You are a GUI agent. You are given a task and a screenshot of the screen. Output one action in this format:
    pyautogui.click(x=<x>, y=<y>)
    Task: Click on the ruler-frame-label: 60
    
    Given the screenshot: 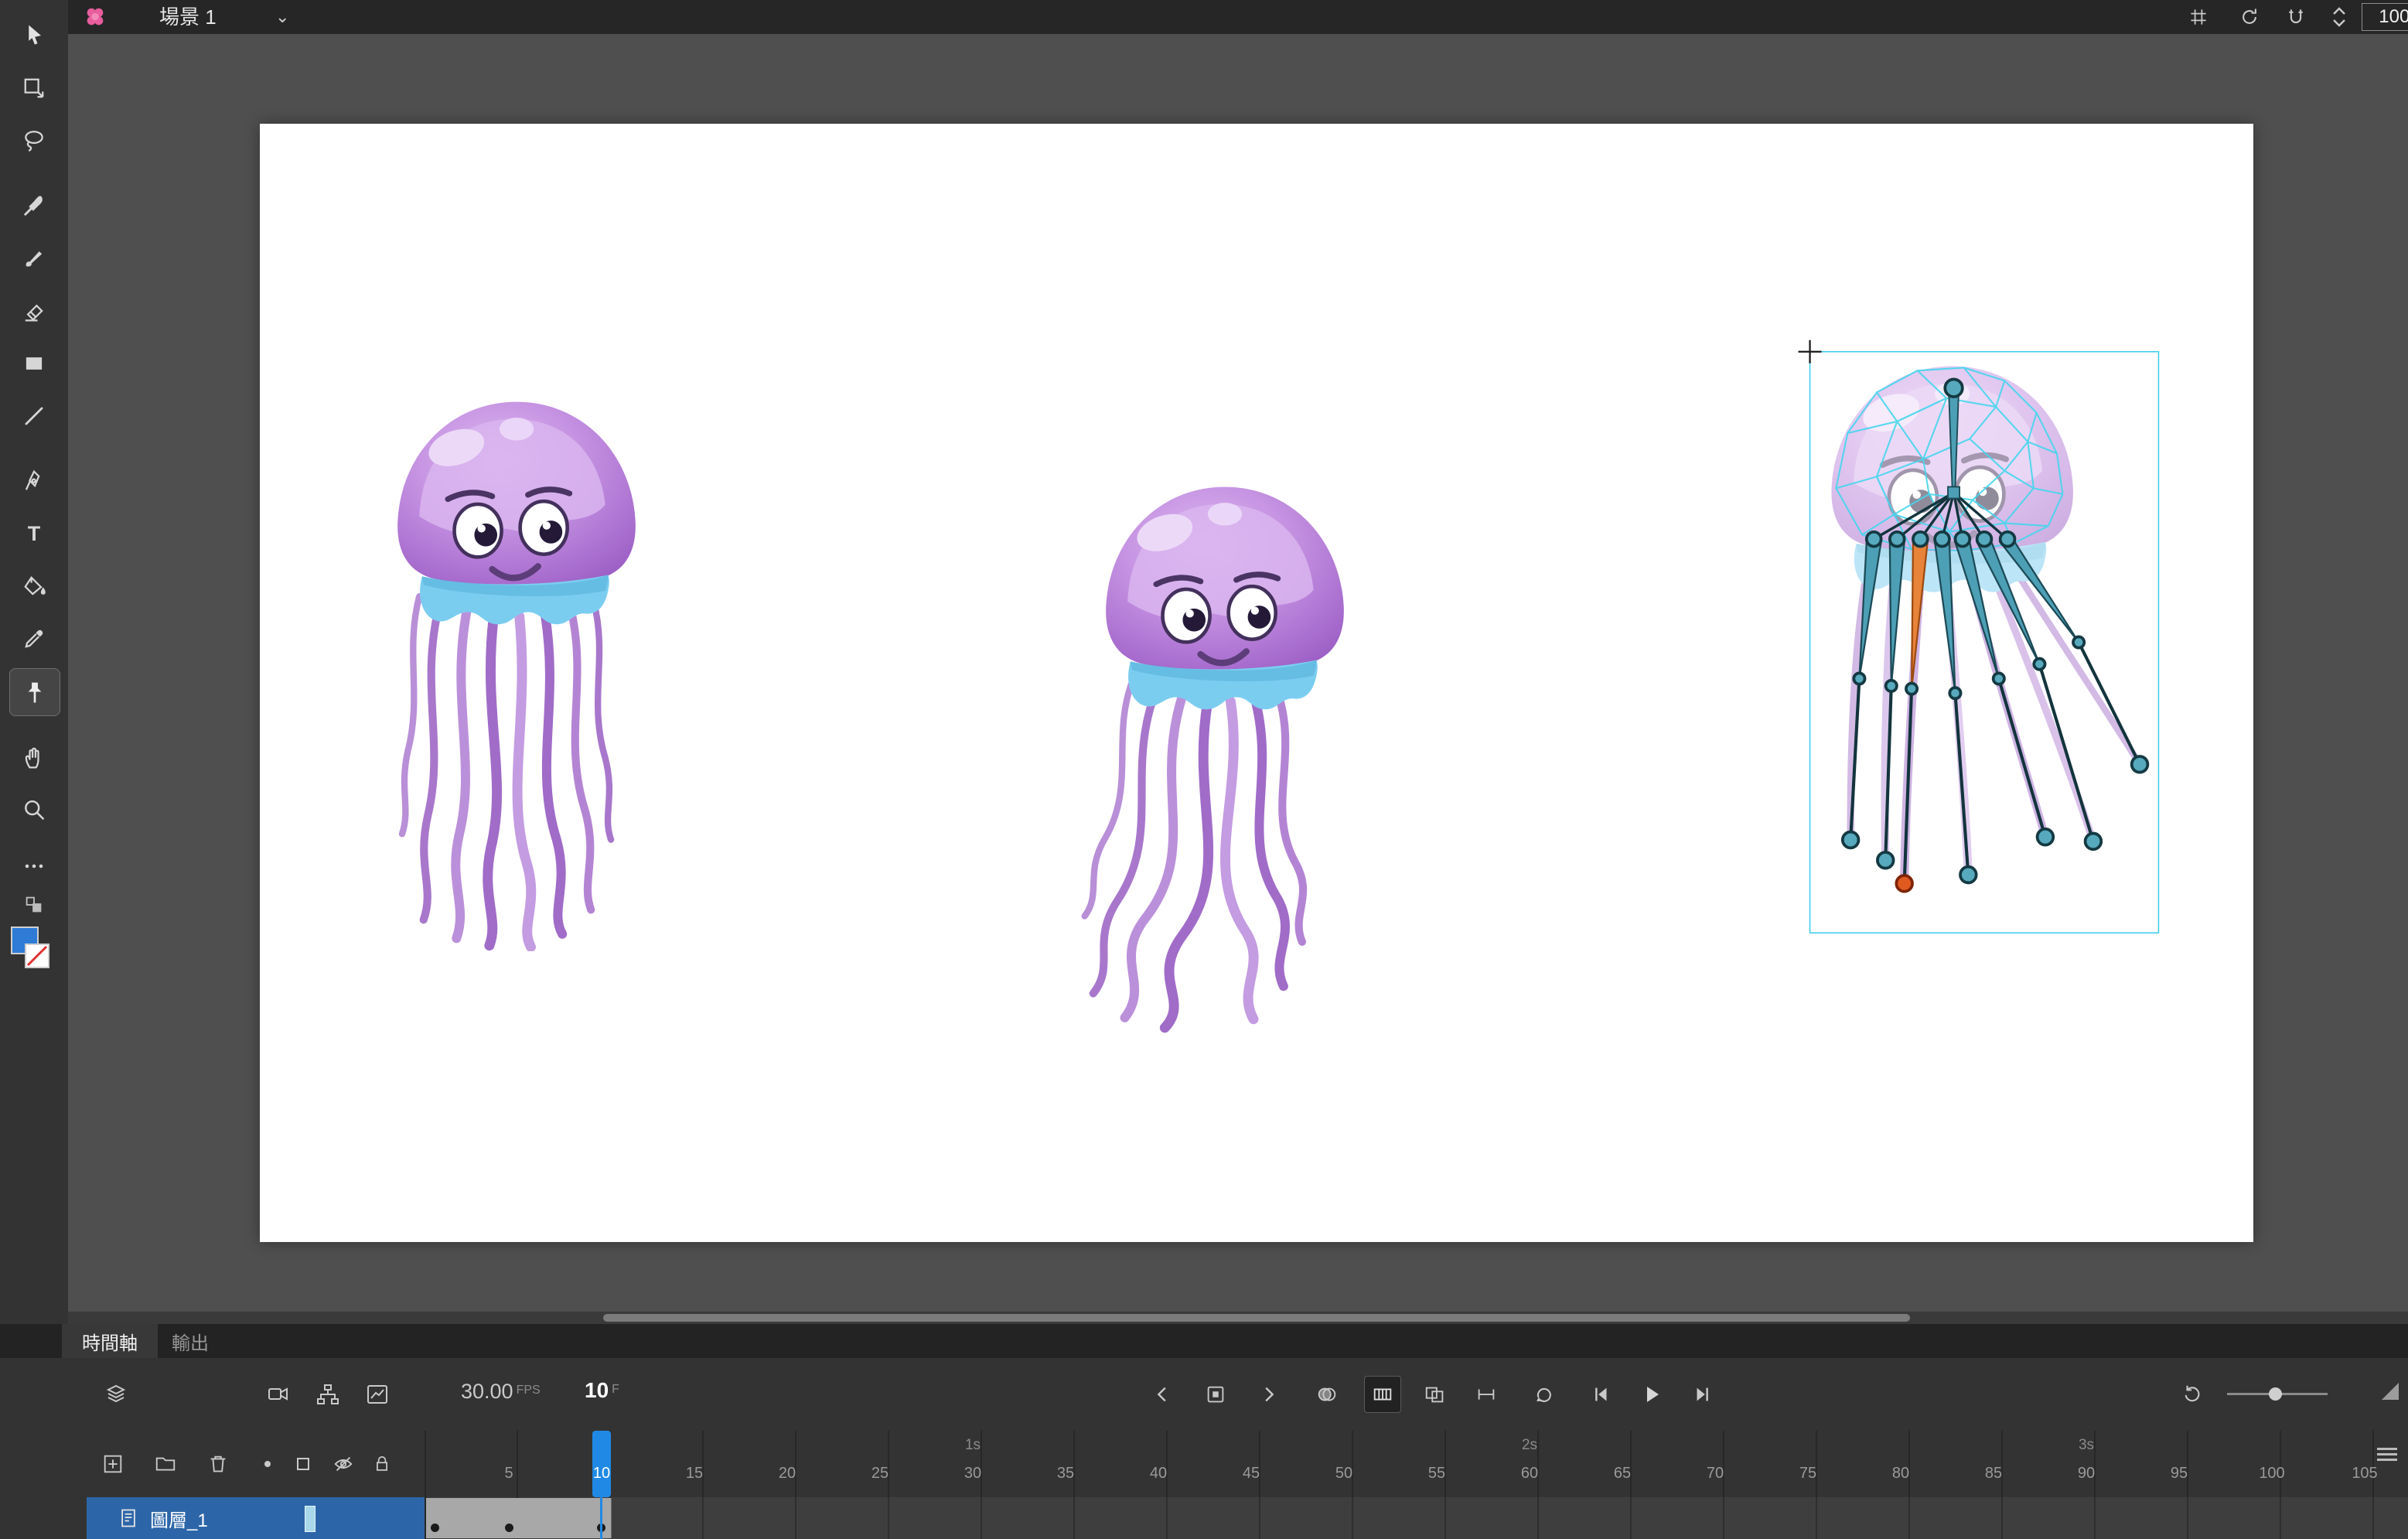 What is the action you would take?
    pyautogui.click(x=1529, y=1473)
    